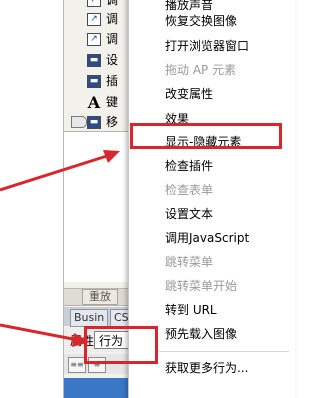  What do you see at coordinates (224, 351) in the screenshot?
I see `menu-separator` at bounding box center [224, 351].